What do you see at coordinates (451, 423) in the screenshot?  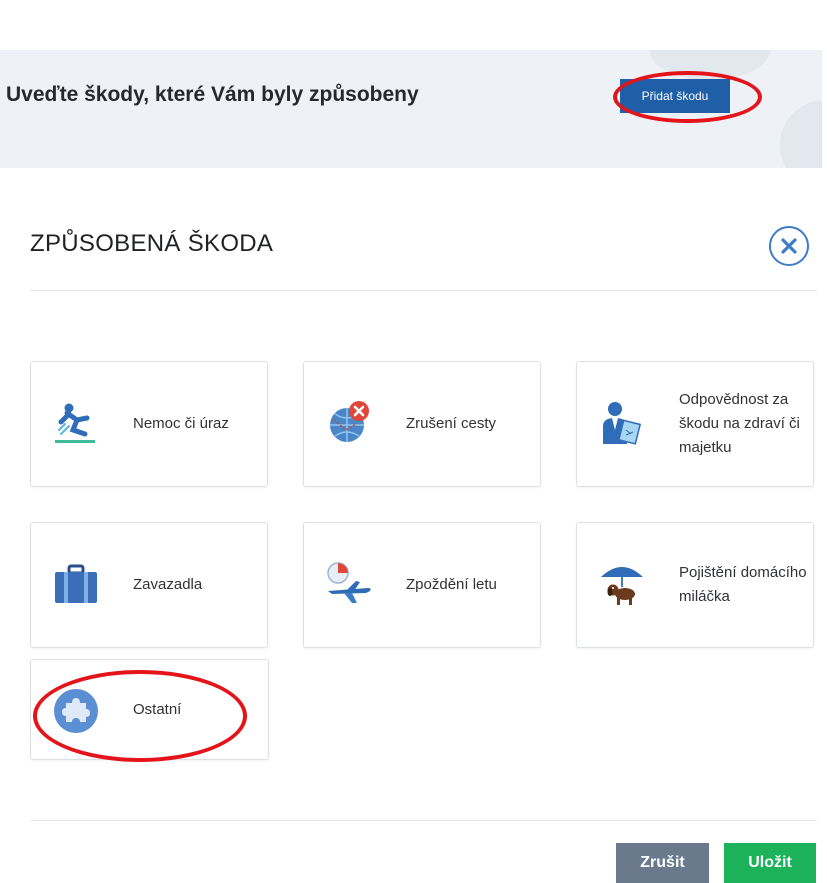 I see `category-label: Zrušení cesty` at bounding box center [451, 423].